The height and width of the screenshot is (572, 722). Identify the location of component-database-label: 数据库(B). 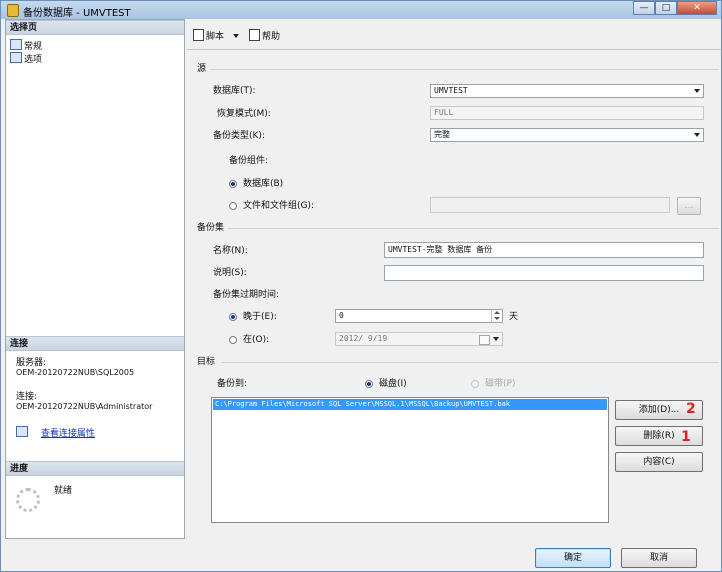
(263, 184).